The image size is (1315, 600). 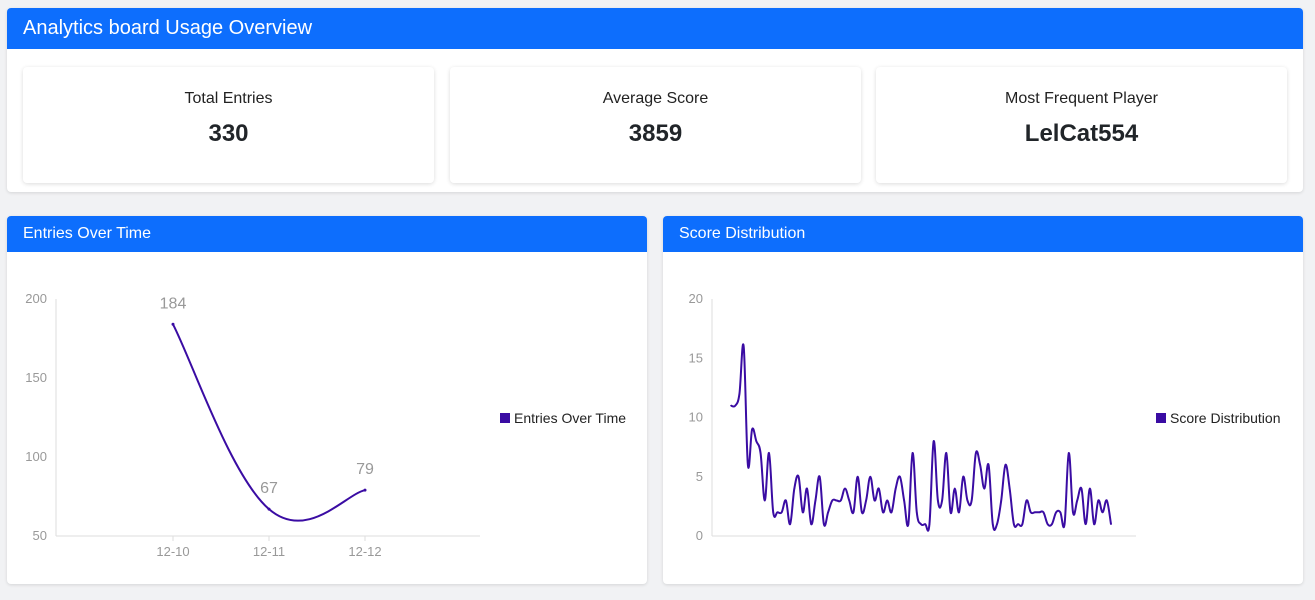 I want to click on entries-data-label: 67, so click(x=269, y=488).